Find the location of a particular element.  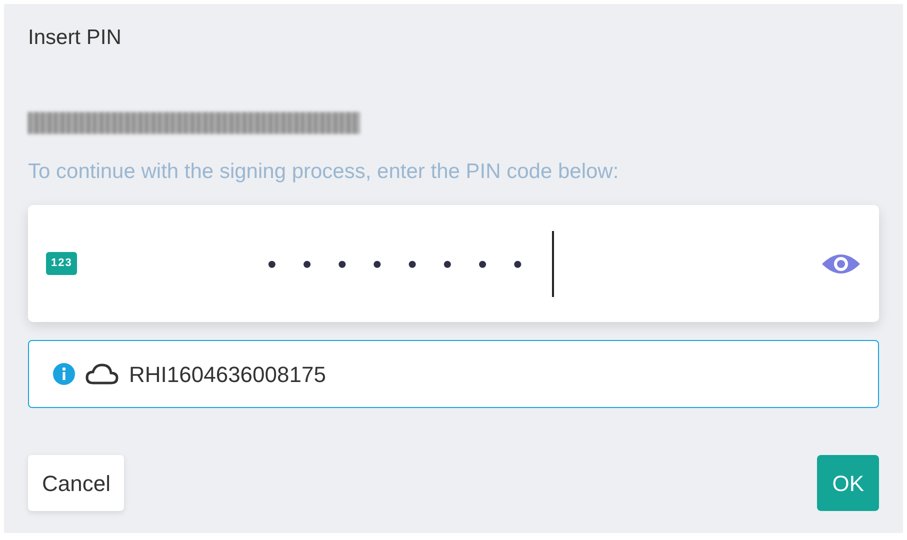

dialog-title: Insert PIN is located at coordinates (75, 38).